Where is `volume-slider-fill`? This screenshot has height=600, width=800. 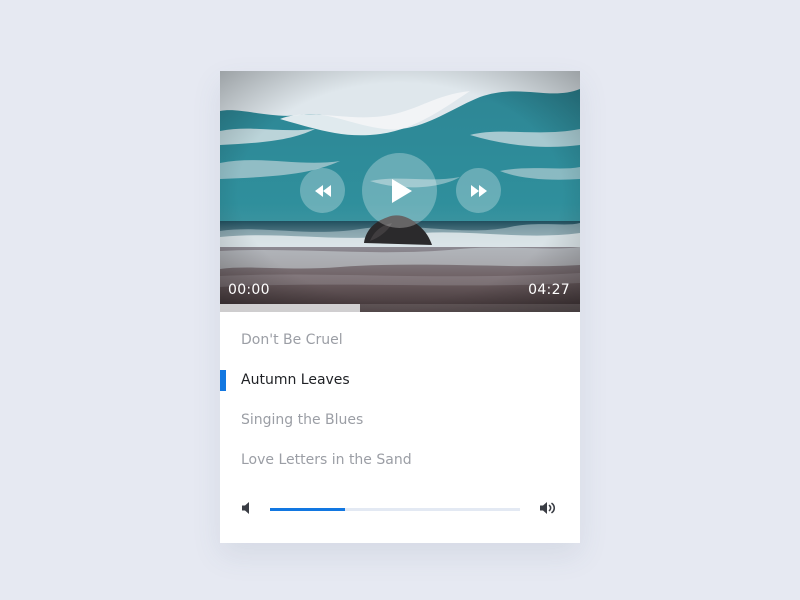
volume-slider-fill is located at coordinates (307, 509).